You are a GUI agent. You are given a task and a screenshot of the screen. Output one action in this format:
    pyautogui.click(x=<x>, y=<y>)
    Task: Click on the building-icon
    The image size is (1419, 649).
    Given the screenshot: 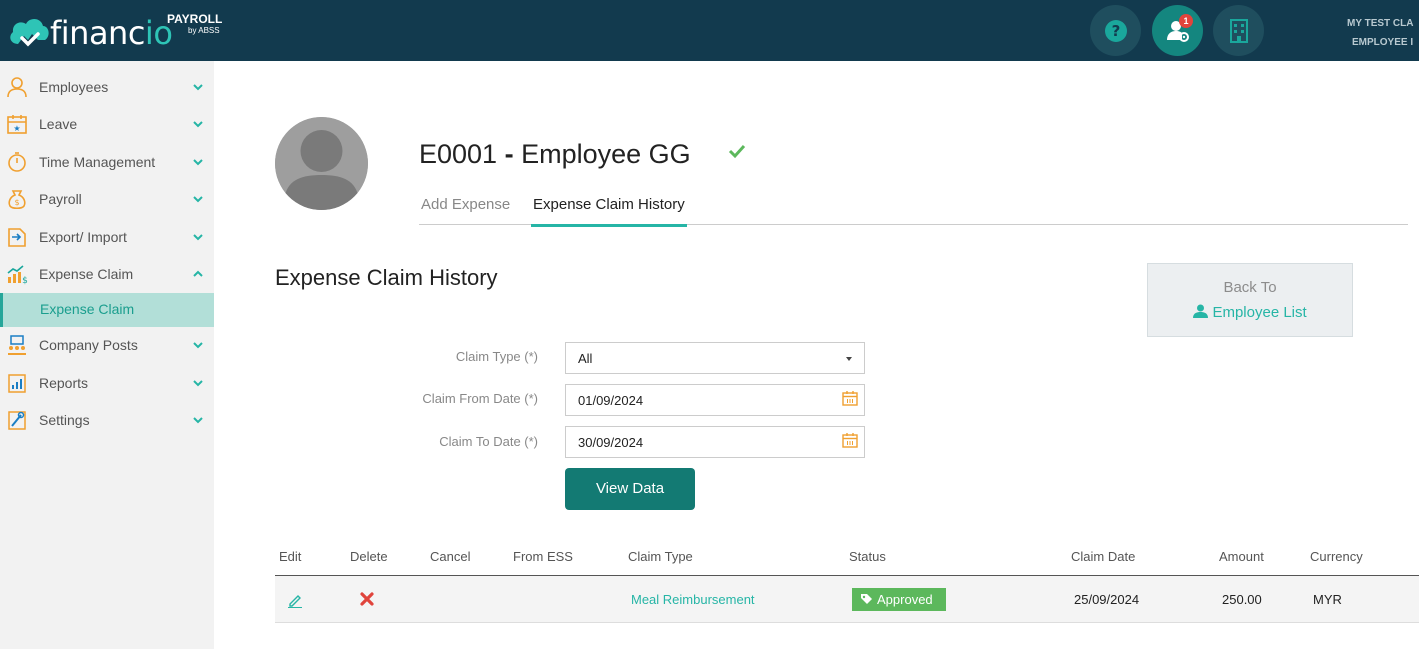 What is the action you would take?
    pyautogui.click(x=1238, y=30)
    